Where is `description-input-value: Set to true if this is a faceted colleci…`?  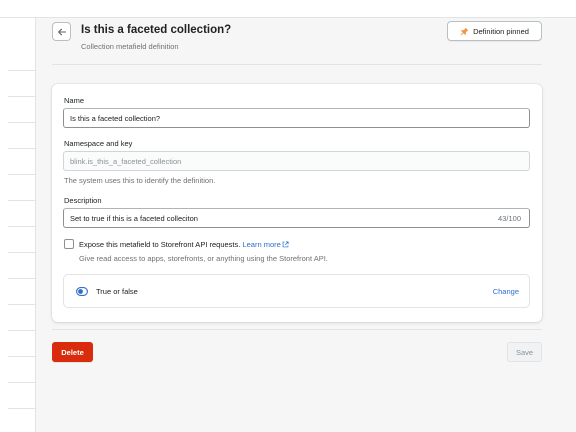 description-input-value: Set to true if this is a faceted colleci… is located at coordinates (134, 218).